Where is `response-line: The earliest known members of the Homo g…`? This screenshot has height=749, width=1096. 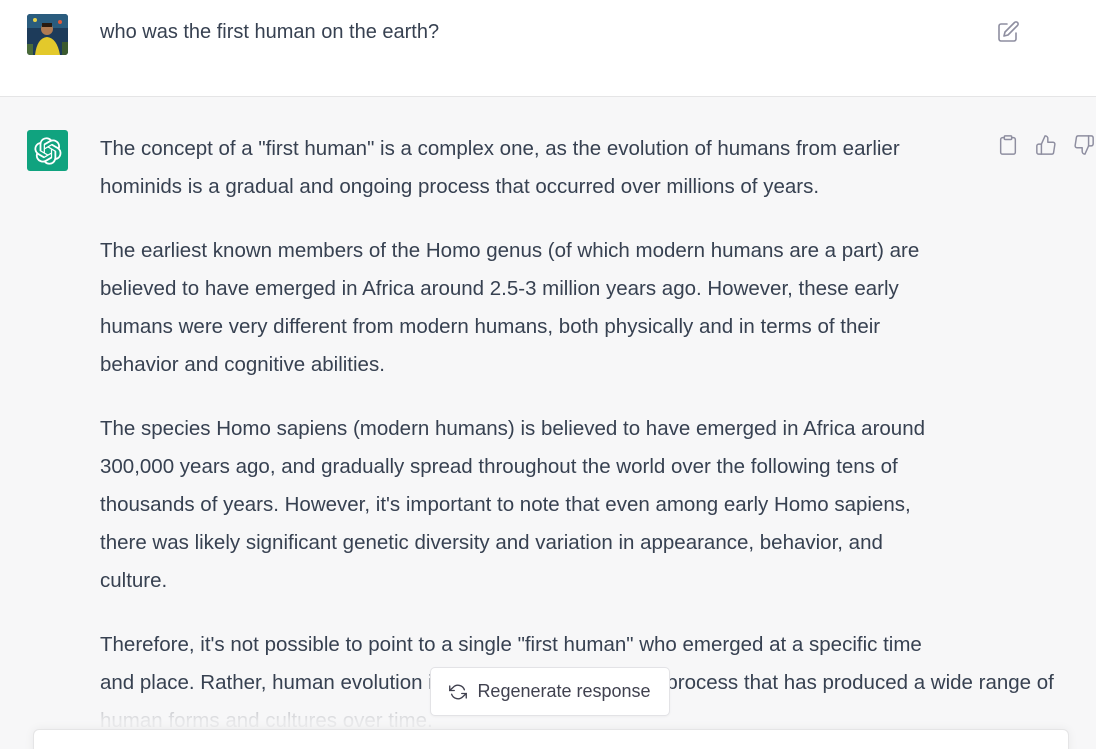 response-line: The earliest known members of the Homo g… is located at coordinates (510, 250).